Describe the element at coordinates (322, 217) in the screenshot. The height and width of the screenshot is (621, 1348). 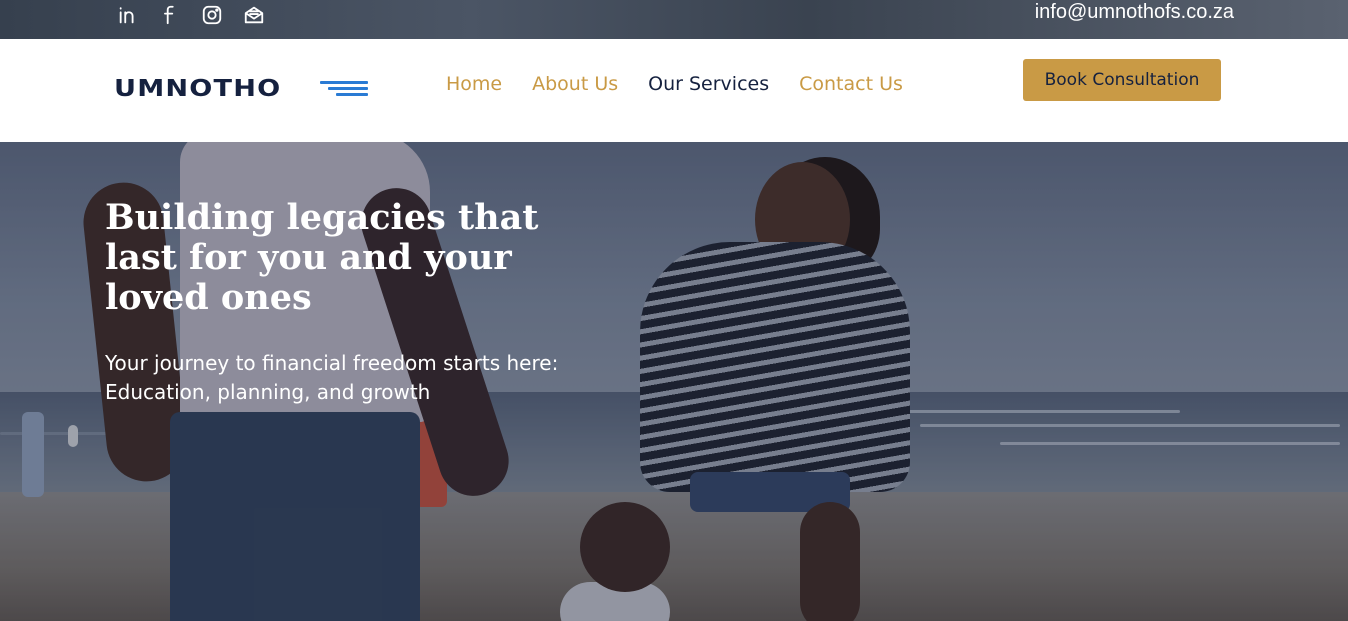
I see `hero-title-line: Building legacies that` at that location.